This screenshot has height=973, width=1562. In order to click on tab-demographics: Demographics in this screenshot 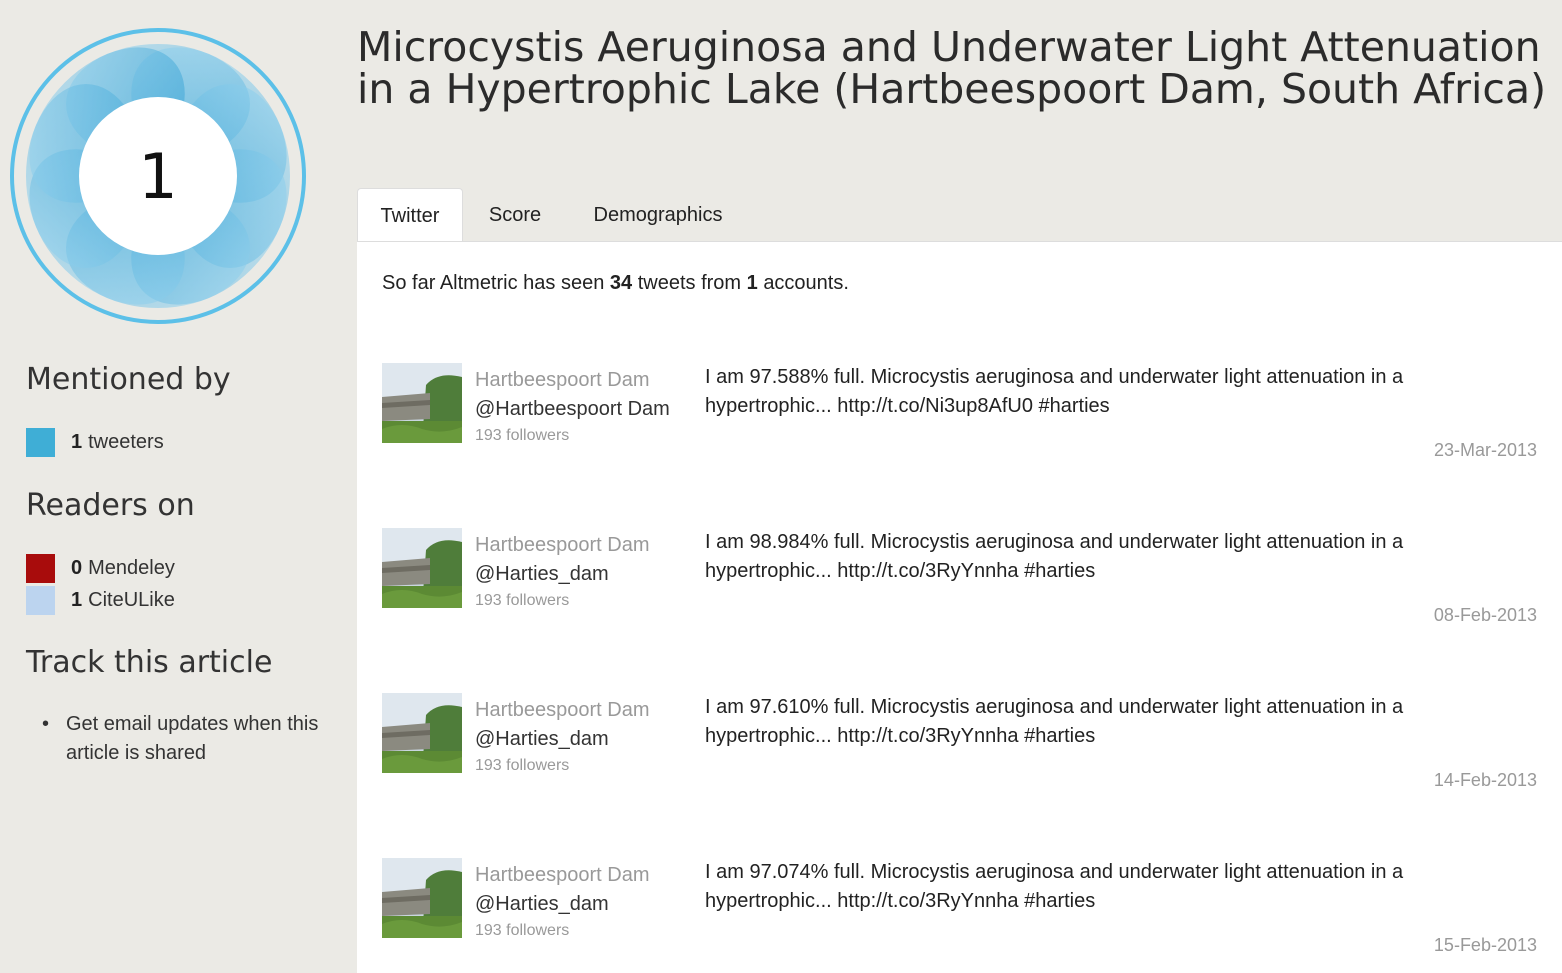, I will do `click(658, 215)`.